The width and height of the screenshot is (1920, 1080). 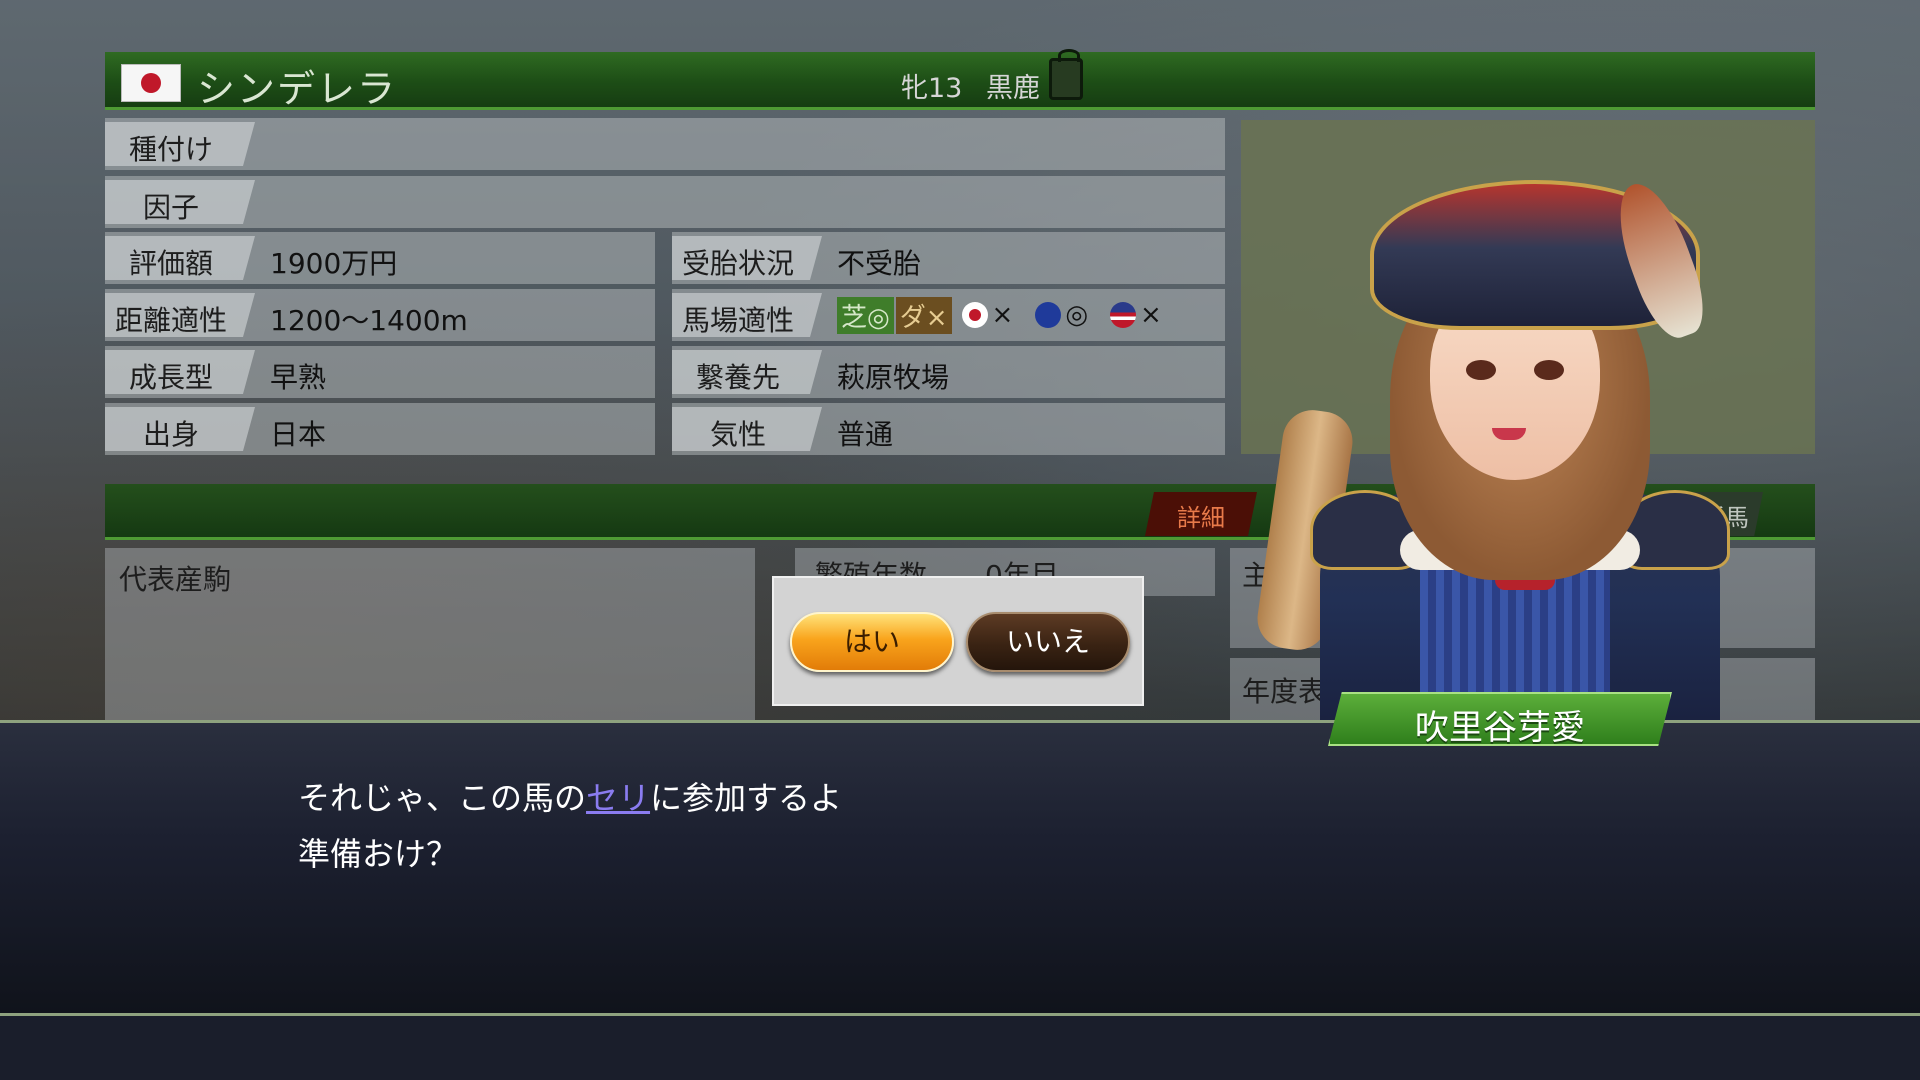 I want to click on stat-value: 1200〜1400m, so click(x=369, y=320).